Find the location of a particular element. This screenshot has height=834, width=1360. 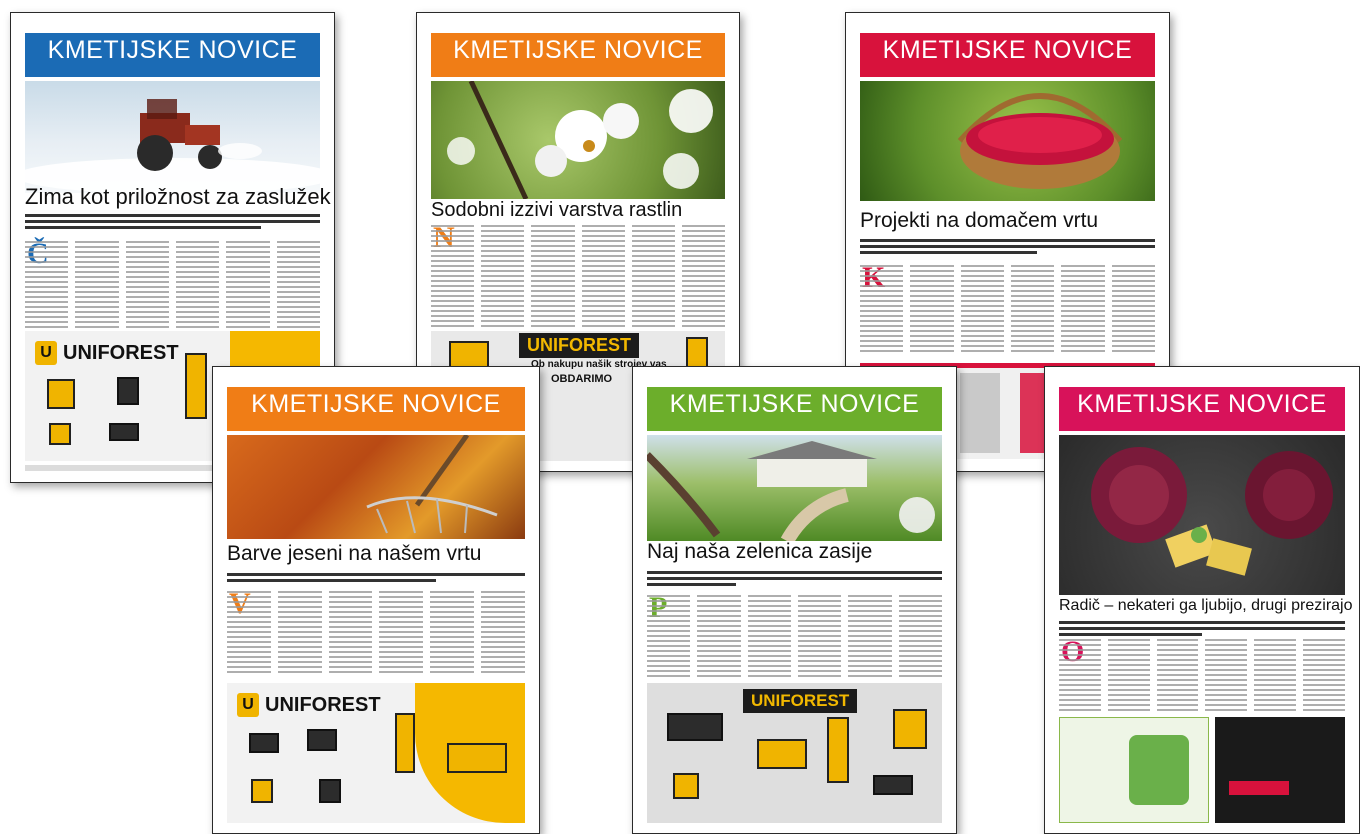

raspberry-basket-photo is located at coordinates (1007, 141).